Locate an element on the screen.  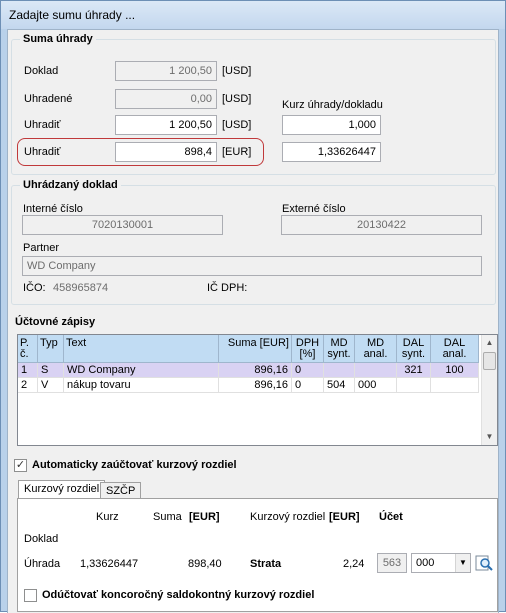
scroll-up-icon: ▲ is located at coordinates (489, 343).